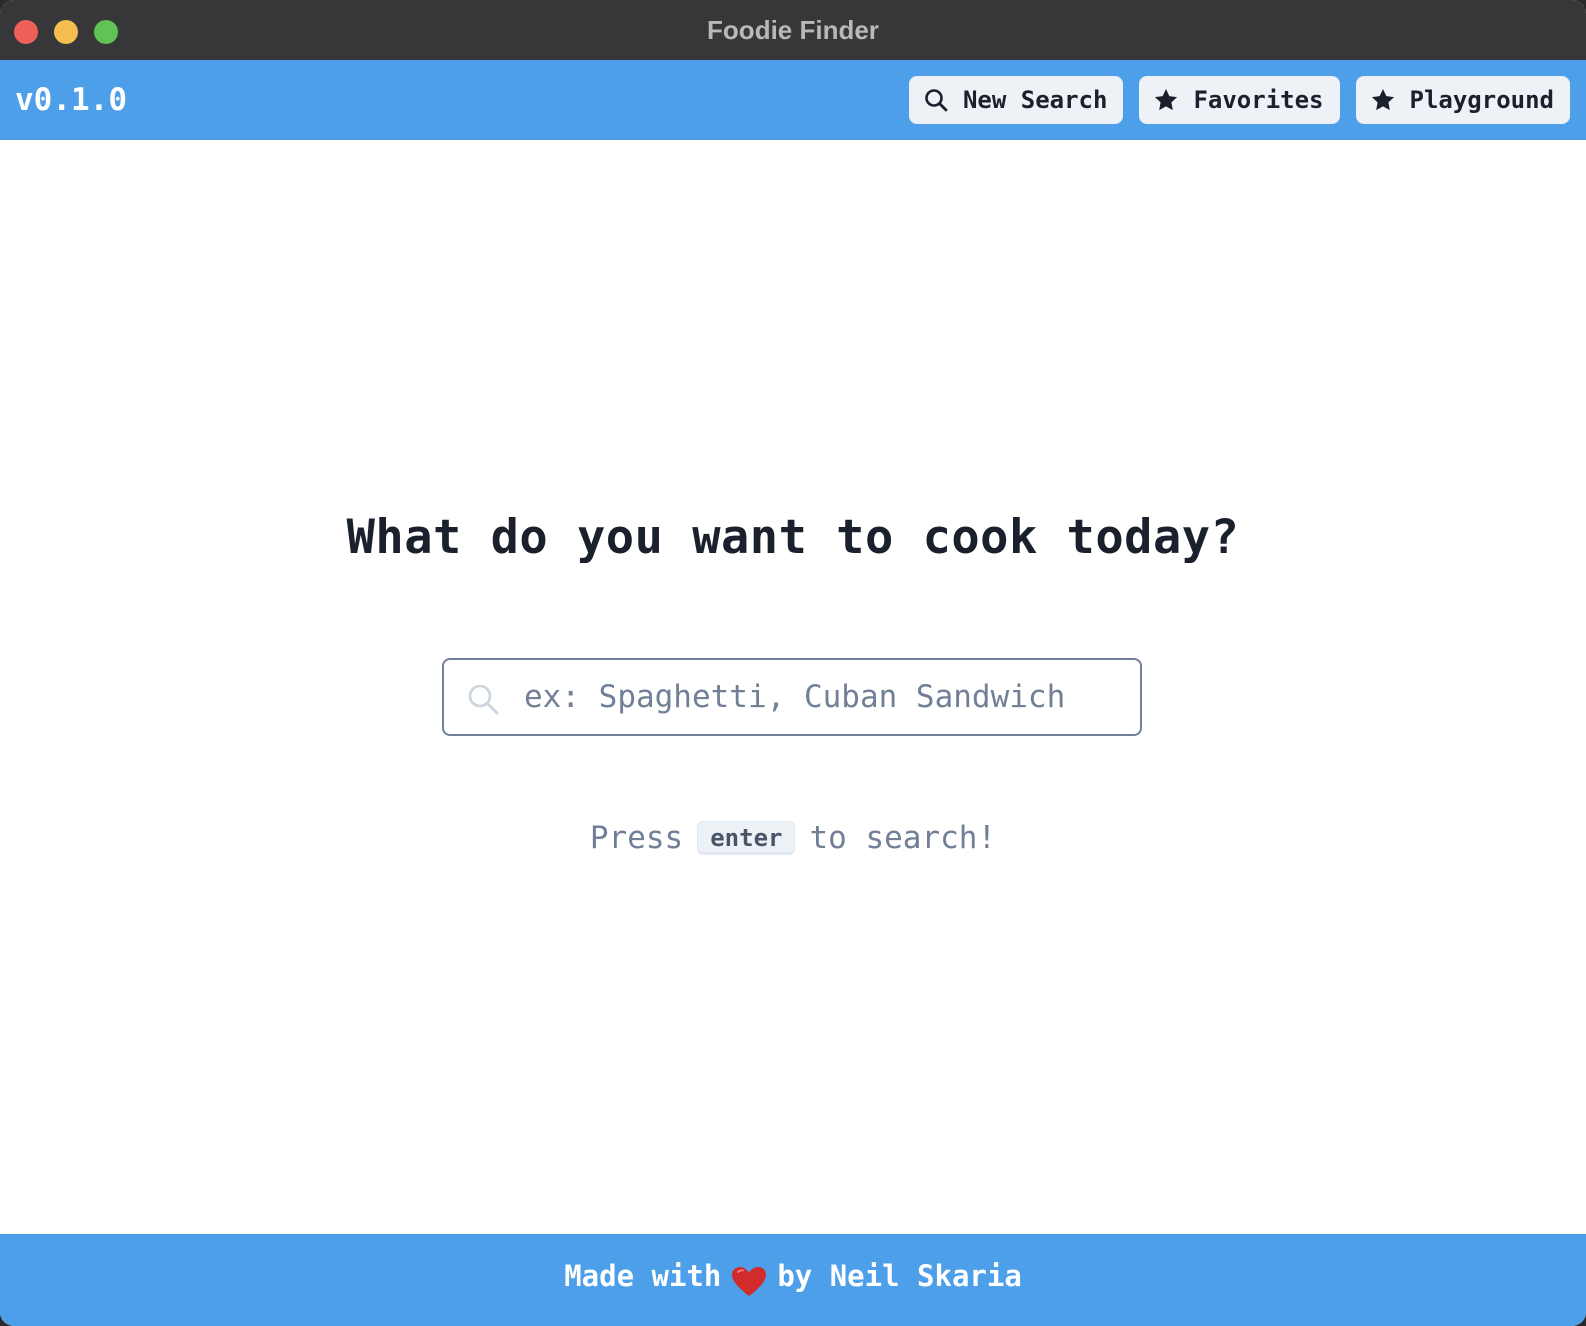 Image resolution: width=1586 pixels, height=1326 pixels. Describe the element at coordinates (1035, 100) in the screenshot. I see `new-search-label: New Search` at that location.